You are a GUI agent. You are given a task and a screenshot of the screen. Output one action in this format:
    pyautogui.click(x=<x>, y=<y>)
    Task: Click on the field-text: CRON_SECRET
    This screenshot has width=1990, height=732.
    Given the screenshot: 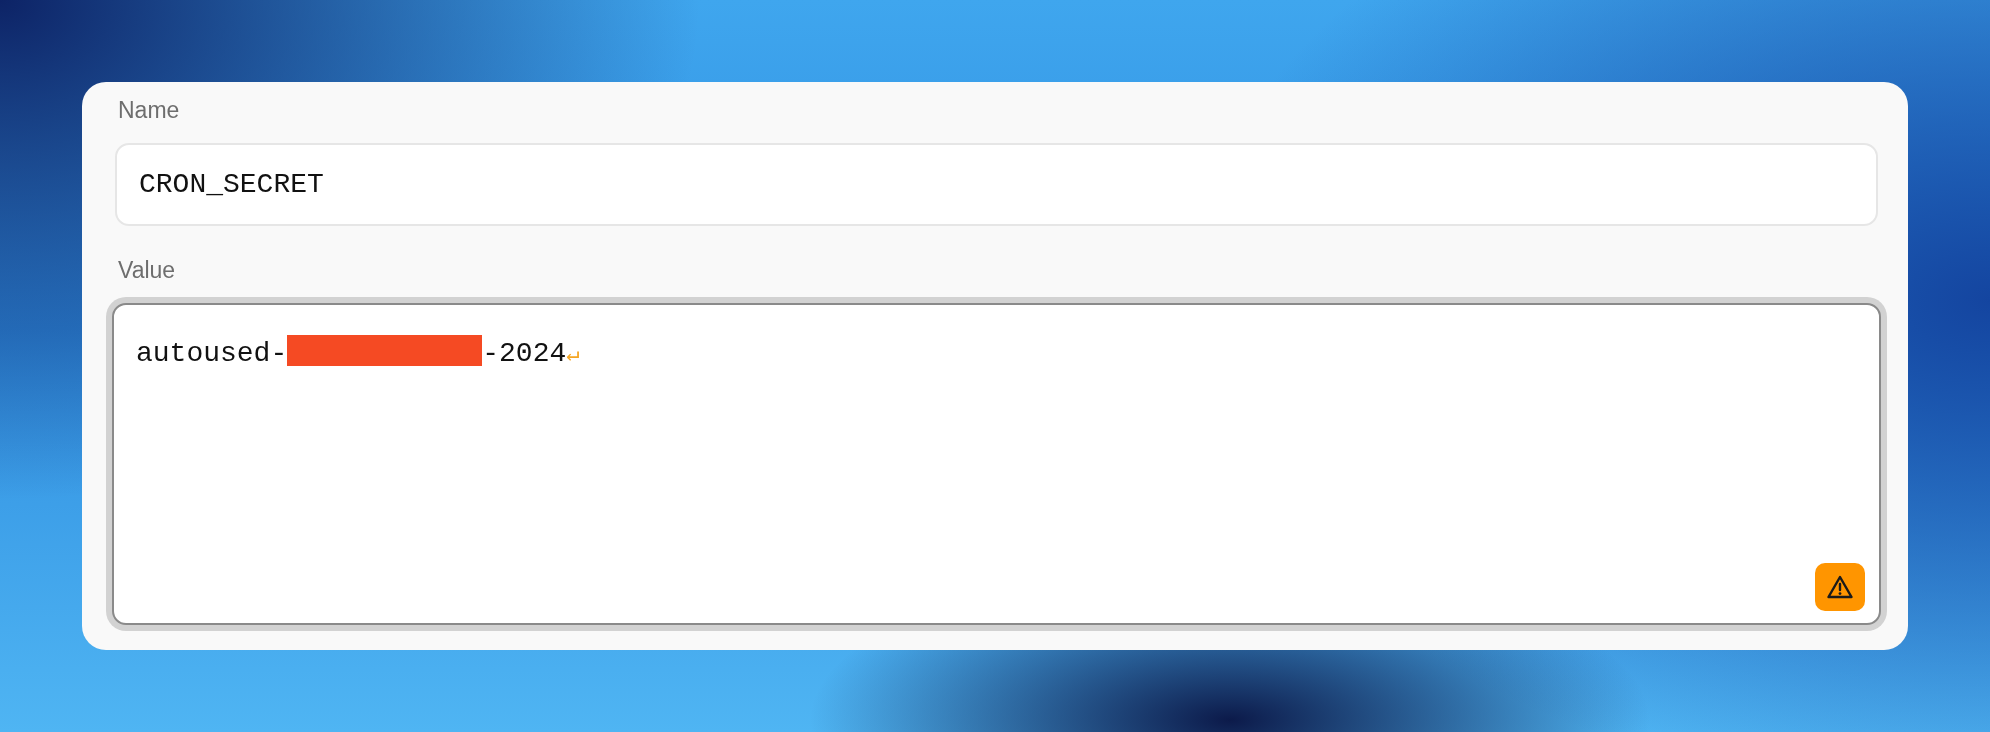 What is the action you would take?
    pyautogui.click(x=231, y=184)
    